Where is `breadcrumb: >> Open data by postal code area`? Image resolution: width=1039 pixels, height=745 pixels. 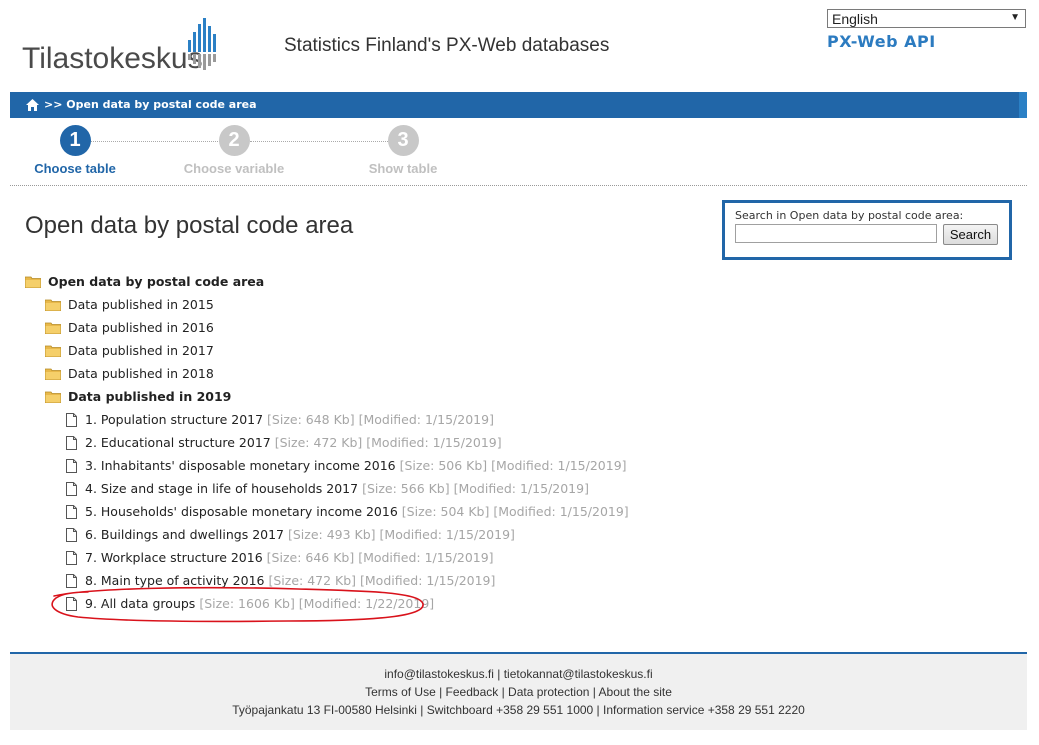 breadcrumb: >> Open data by postal code area is located at coordinates (518, 105).